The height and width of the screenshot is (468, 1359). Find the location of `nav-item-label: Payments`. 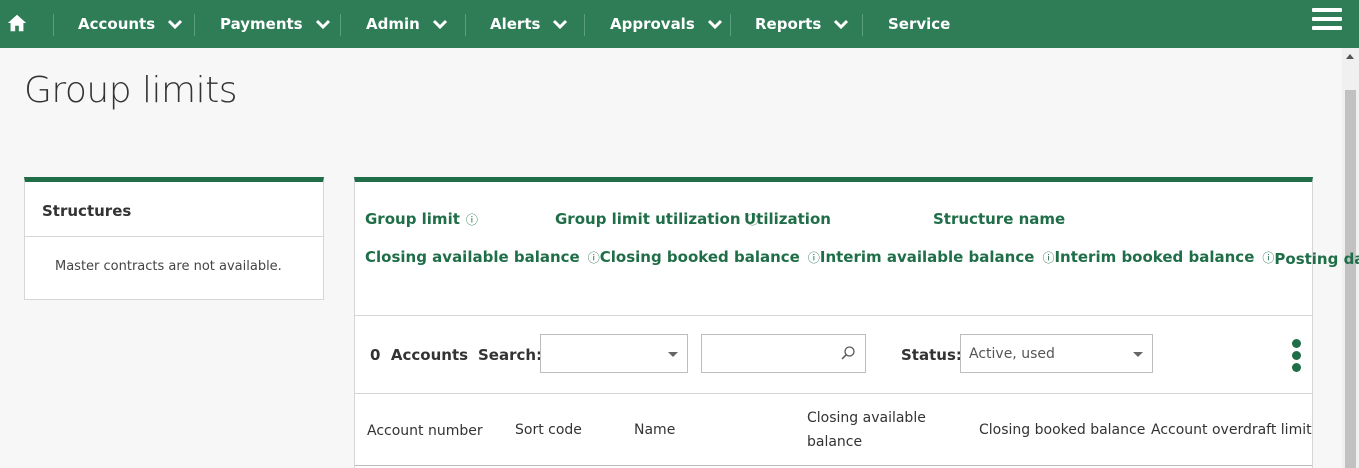

nav-item-label: Payments is located at coordinates (261, 24).